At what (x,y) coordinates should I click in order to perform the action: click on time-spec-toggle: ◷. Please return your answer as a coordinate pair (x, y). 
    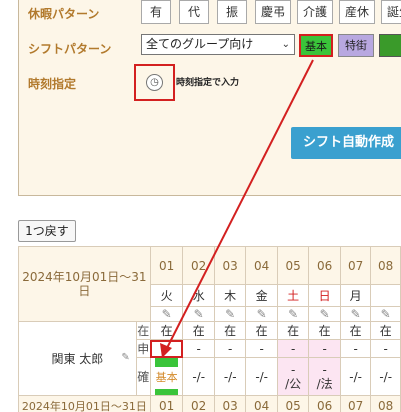
    Looking at the image, I should click on (154, 82).